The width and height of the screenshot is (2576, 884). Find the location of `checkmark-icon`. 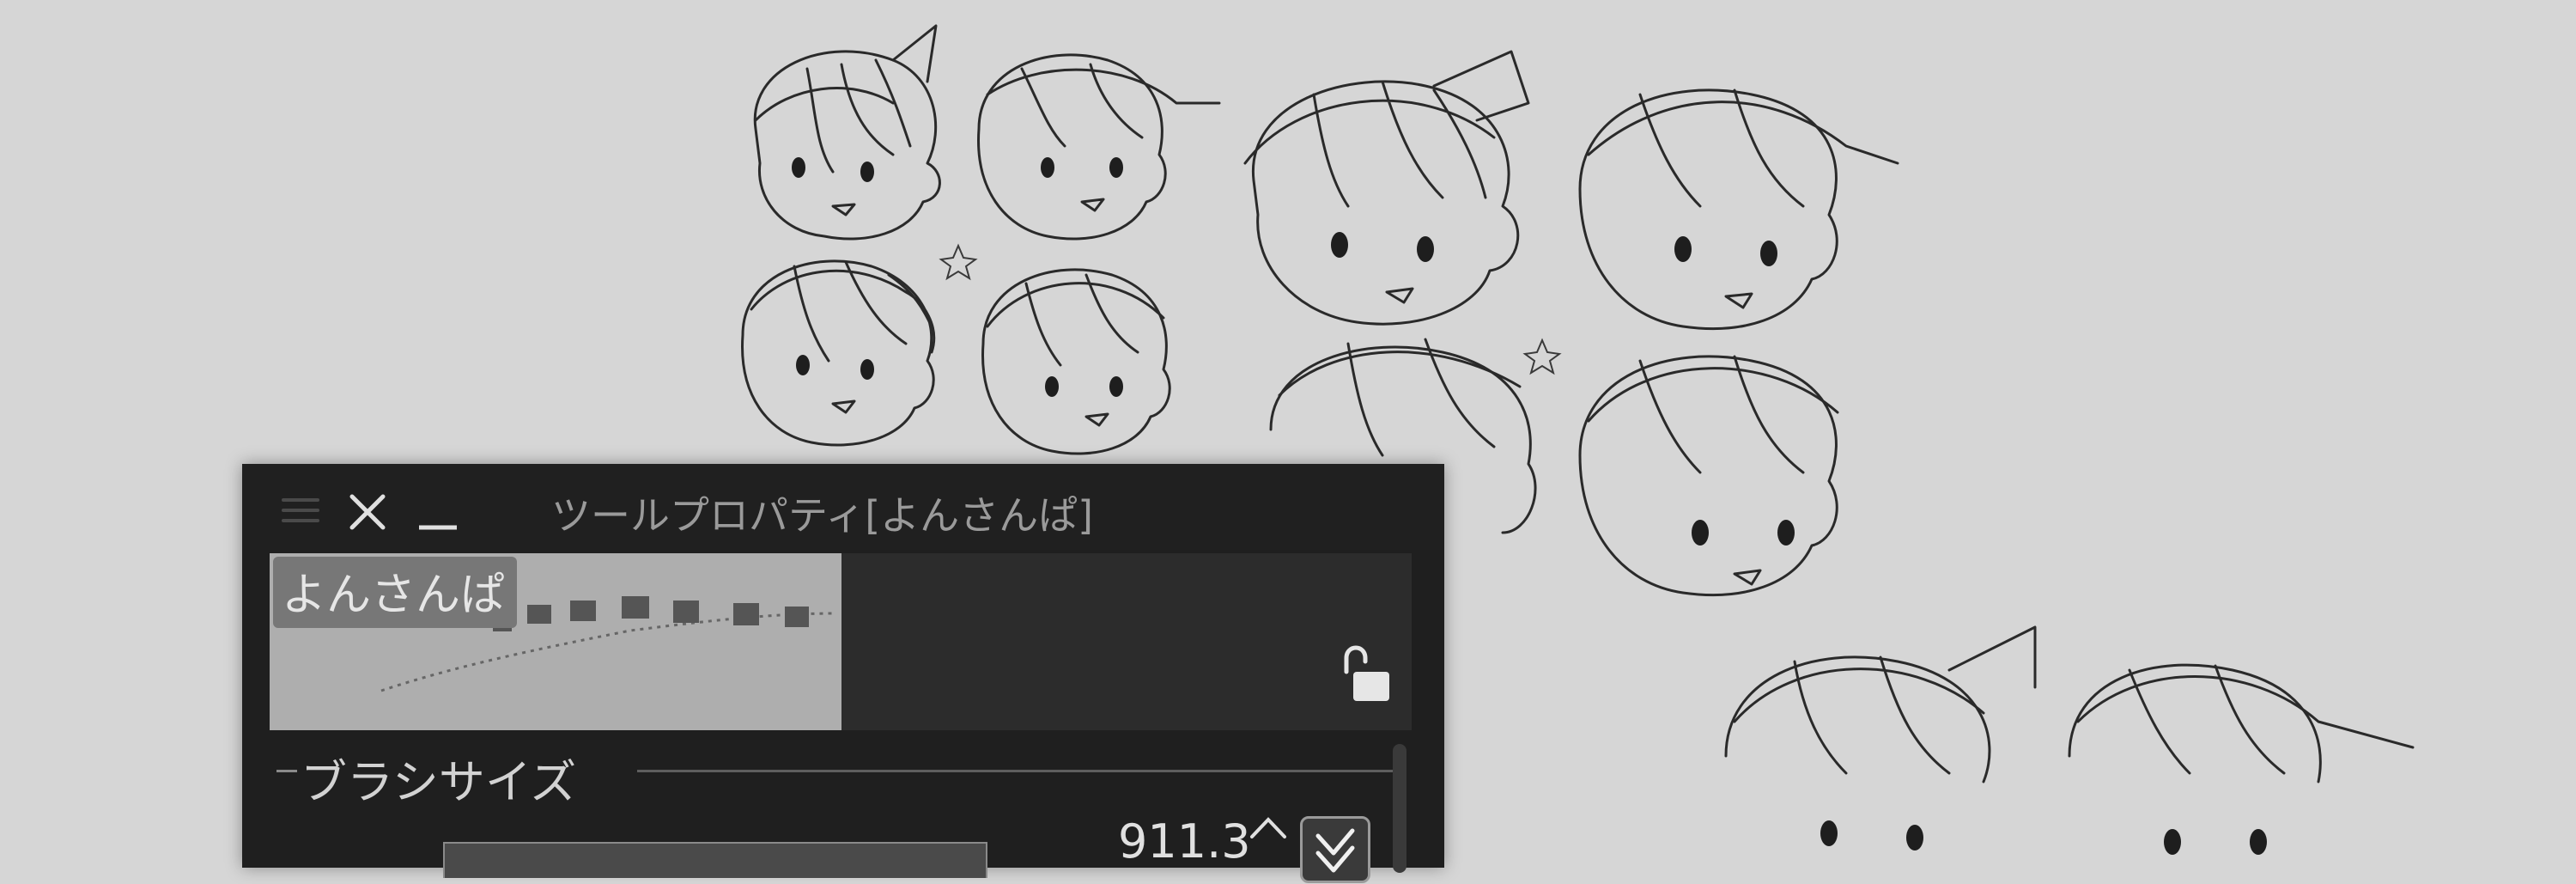

checkmark-icon is located at coordinates (1335, 851).